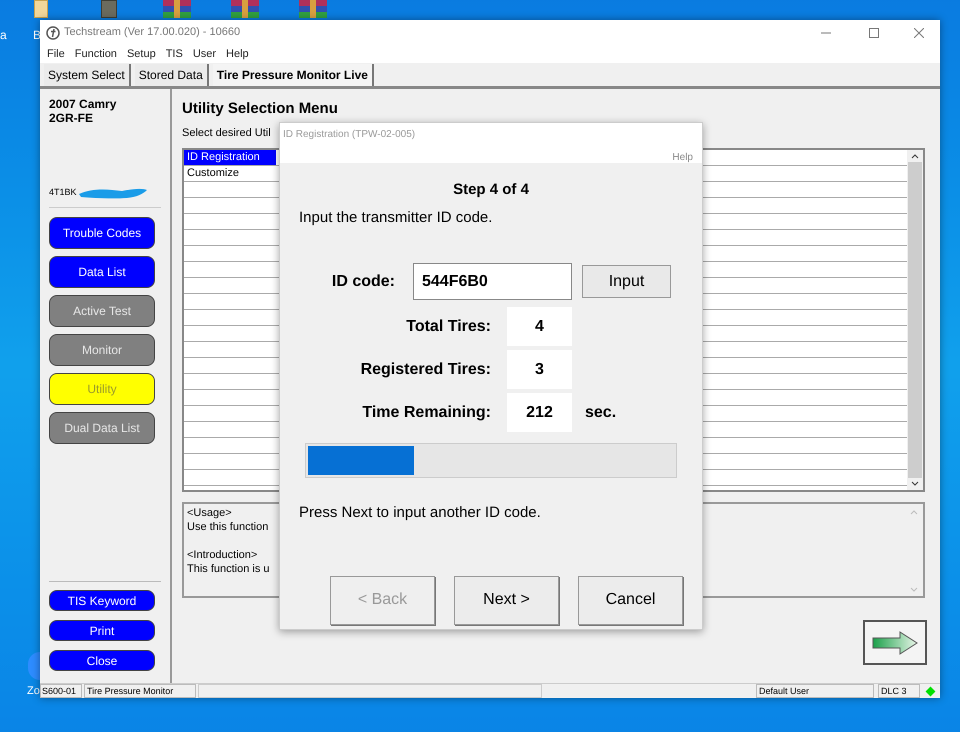  Describe the element at coordinates (293, 75) in the screenshot. I see `tab: Tire Pressure Monitor Live` at that location.